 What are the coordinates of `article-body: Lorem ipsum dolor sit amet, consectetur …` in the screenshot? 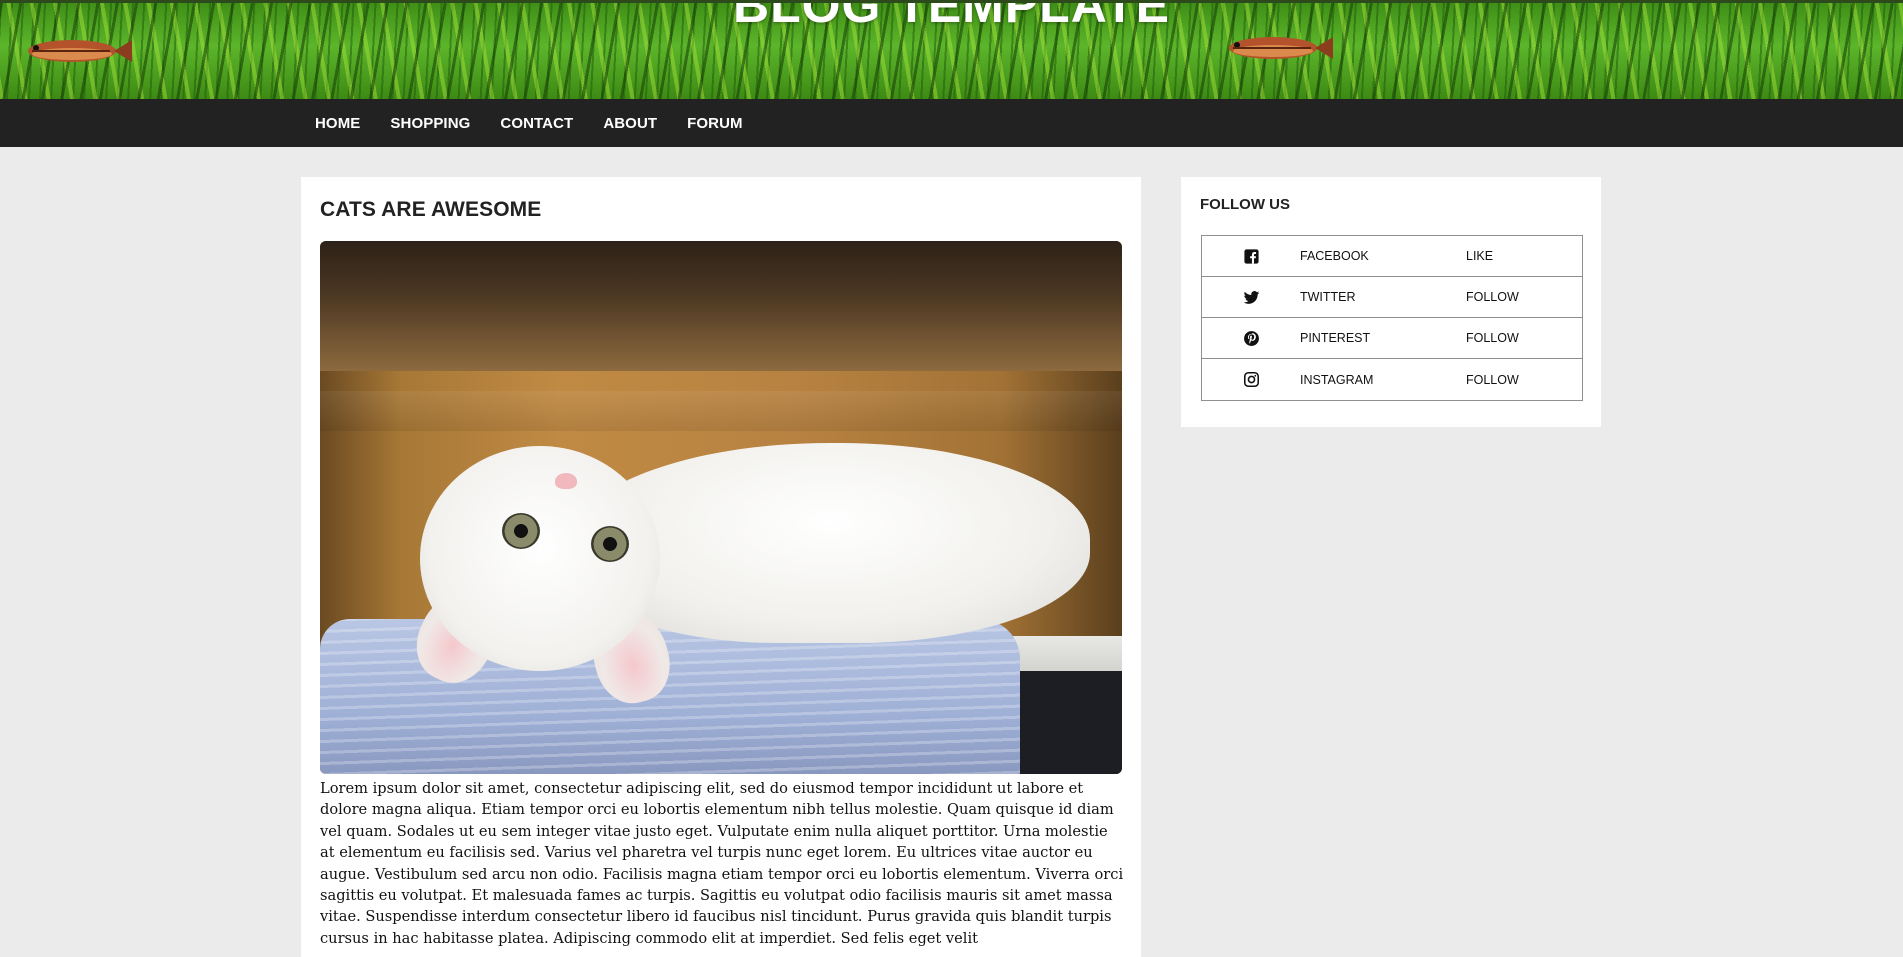 It's located at (722, 863).